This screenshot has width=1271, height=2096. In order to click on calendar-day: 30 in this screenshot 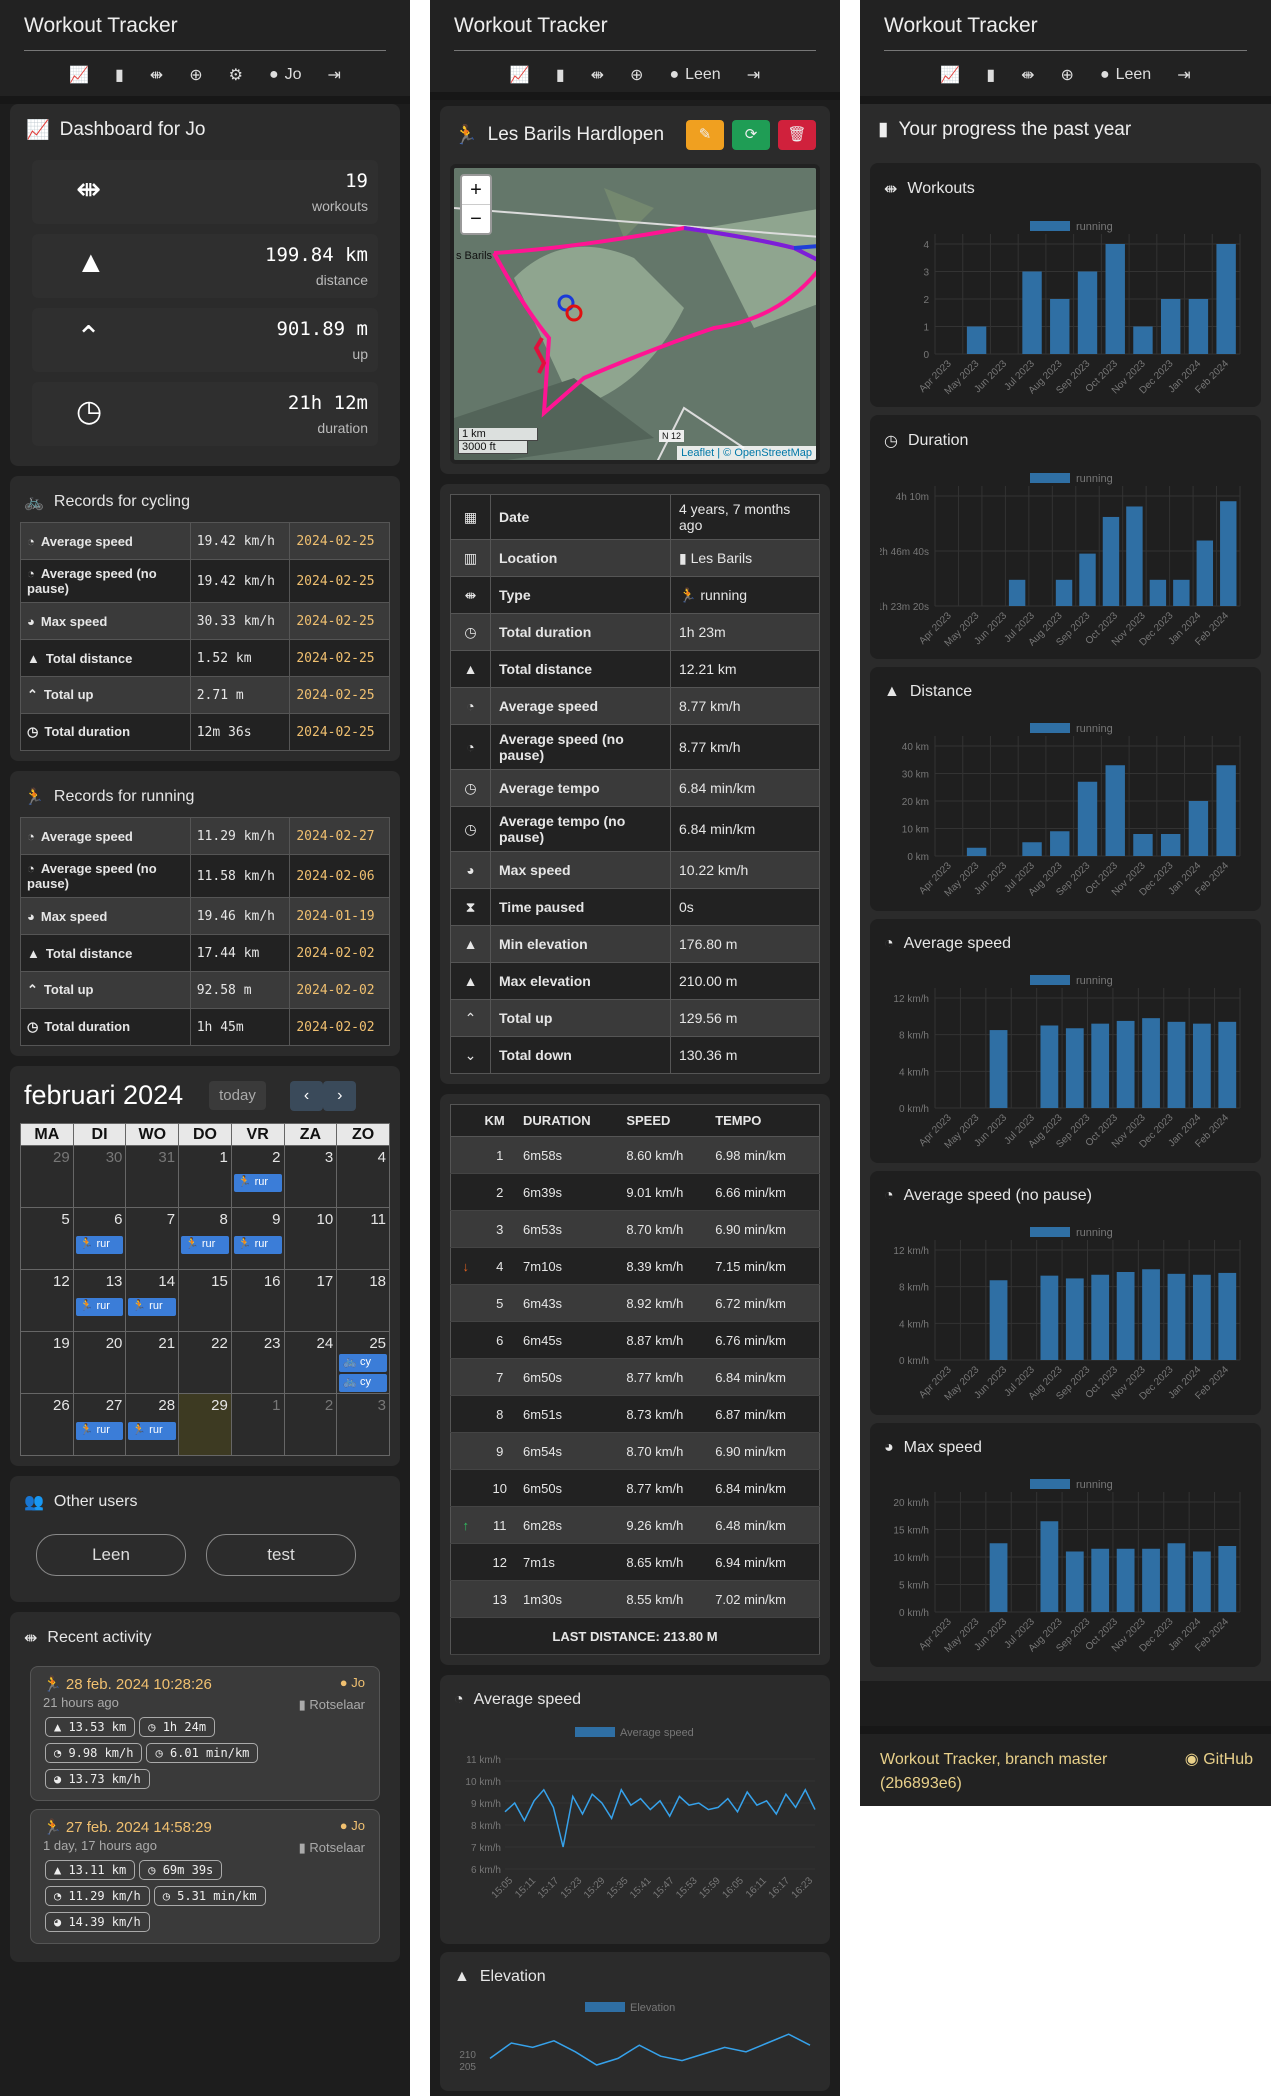, I will do `click(99, 1176)`.